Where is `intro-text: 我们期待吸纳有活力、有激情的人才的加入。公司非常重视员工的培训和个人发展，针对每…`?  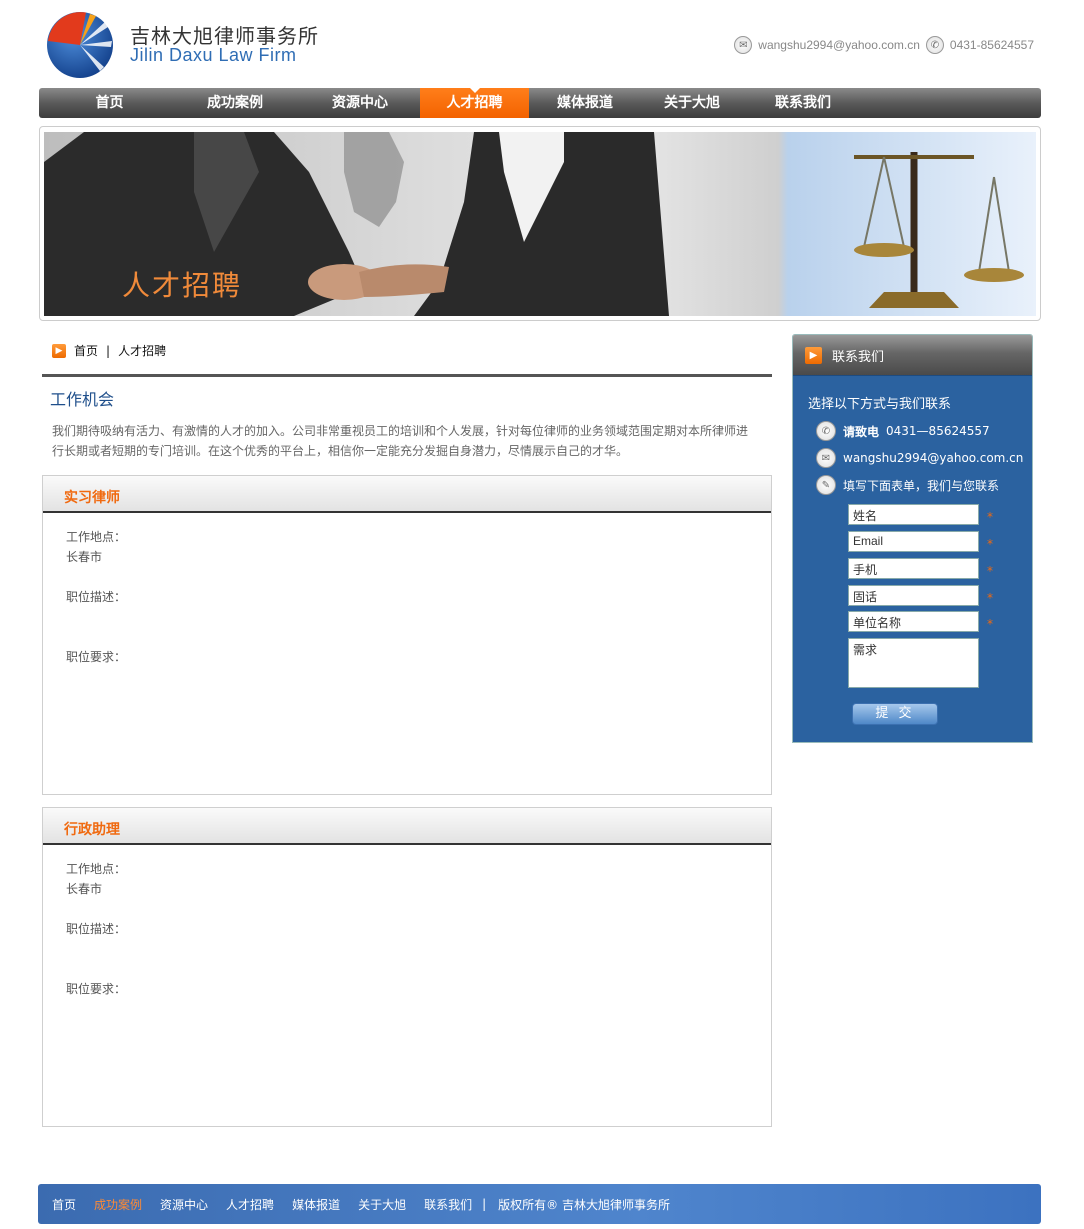 intro-text: 我们期待吸纳有活力、有激情的人才的加入。公司非常重视员工的培训和个人发展，针对每… is located at coordinates (400, 441).